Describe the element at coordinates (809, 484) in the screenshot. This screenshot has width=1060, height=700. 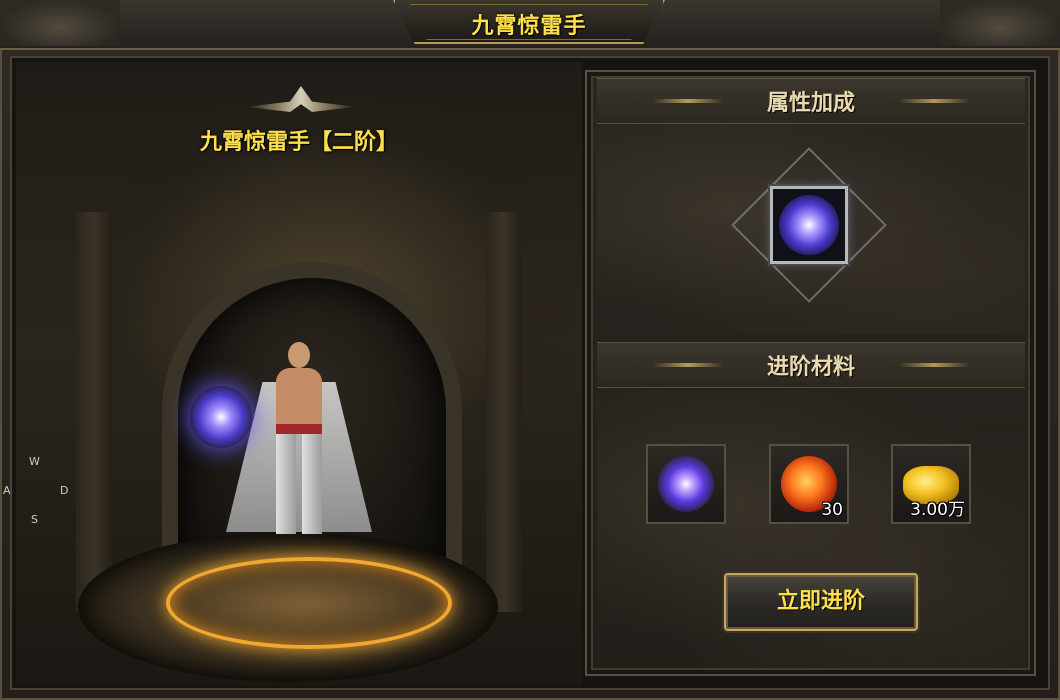
I see `material-slot-2: 30` at that location.